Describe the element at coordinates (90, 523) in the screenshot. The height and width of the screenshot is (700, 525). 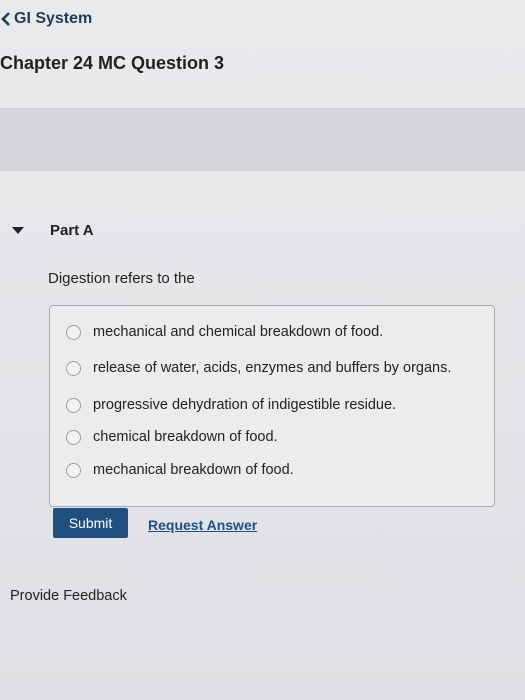
I see `submit-button: Submit` at that location.